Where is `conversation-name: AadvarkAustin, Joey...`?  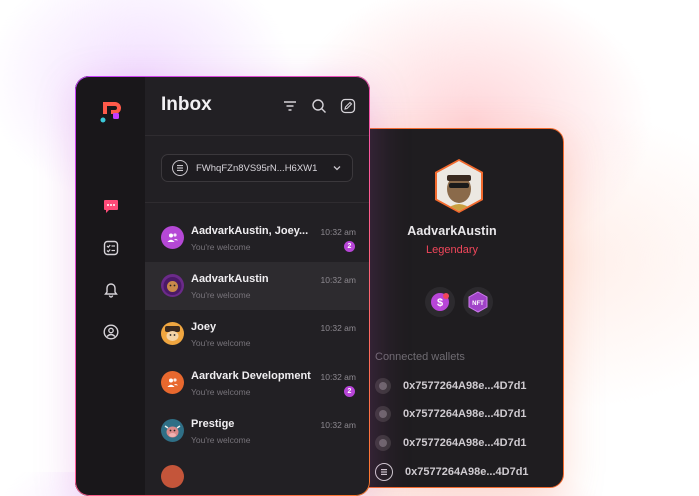
conversation-name: AadvarkAustin, Joey... is located at coordinates (250, 231).